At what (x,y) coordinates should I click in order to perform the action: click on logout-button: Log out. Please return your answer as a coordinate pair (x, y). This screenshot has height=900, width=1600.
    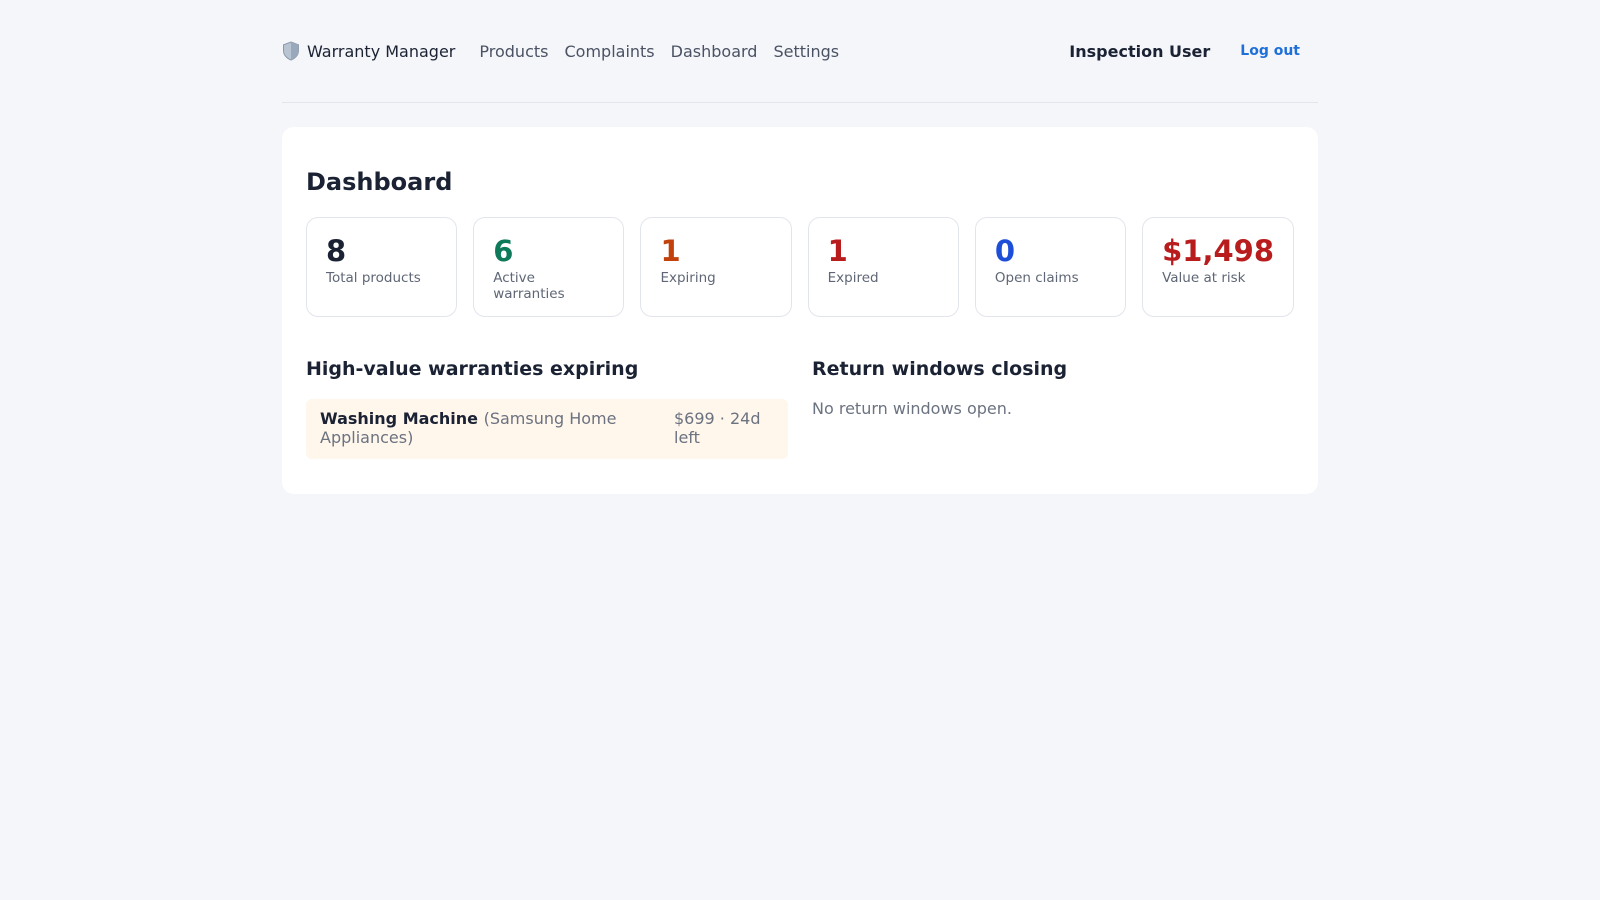
    Looking at the image, I should click on (1270, 51).